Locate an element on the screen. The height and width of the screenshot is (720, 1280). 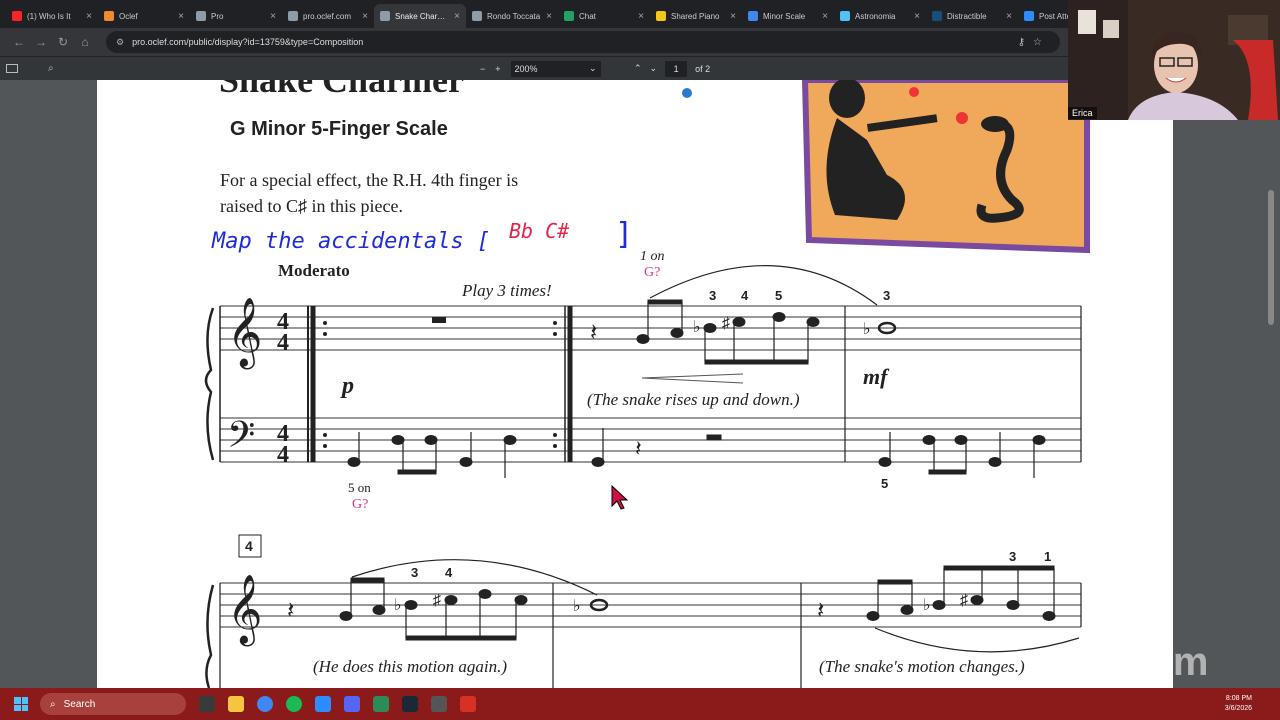
bass-notes-m3 is located at coordinates (962, 455).